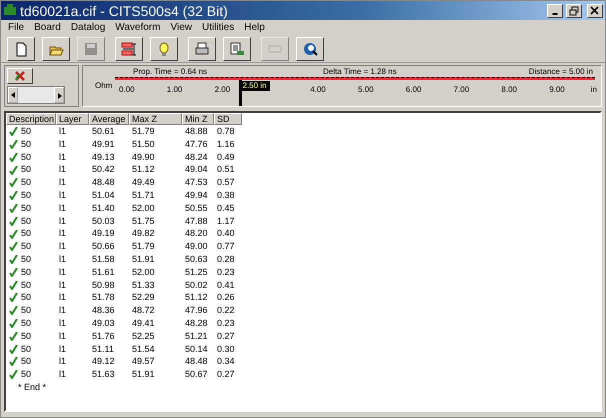  Describe the element at coordinates (226, 310) in the screenshot. I see `table-cell-text: 0.22` at that location.